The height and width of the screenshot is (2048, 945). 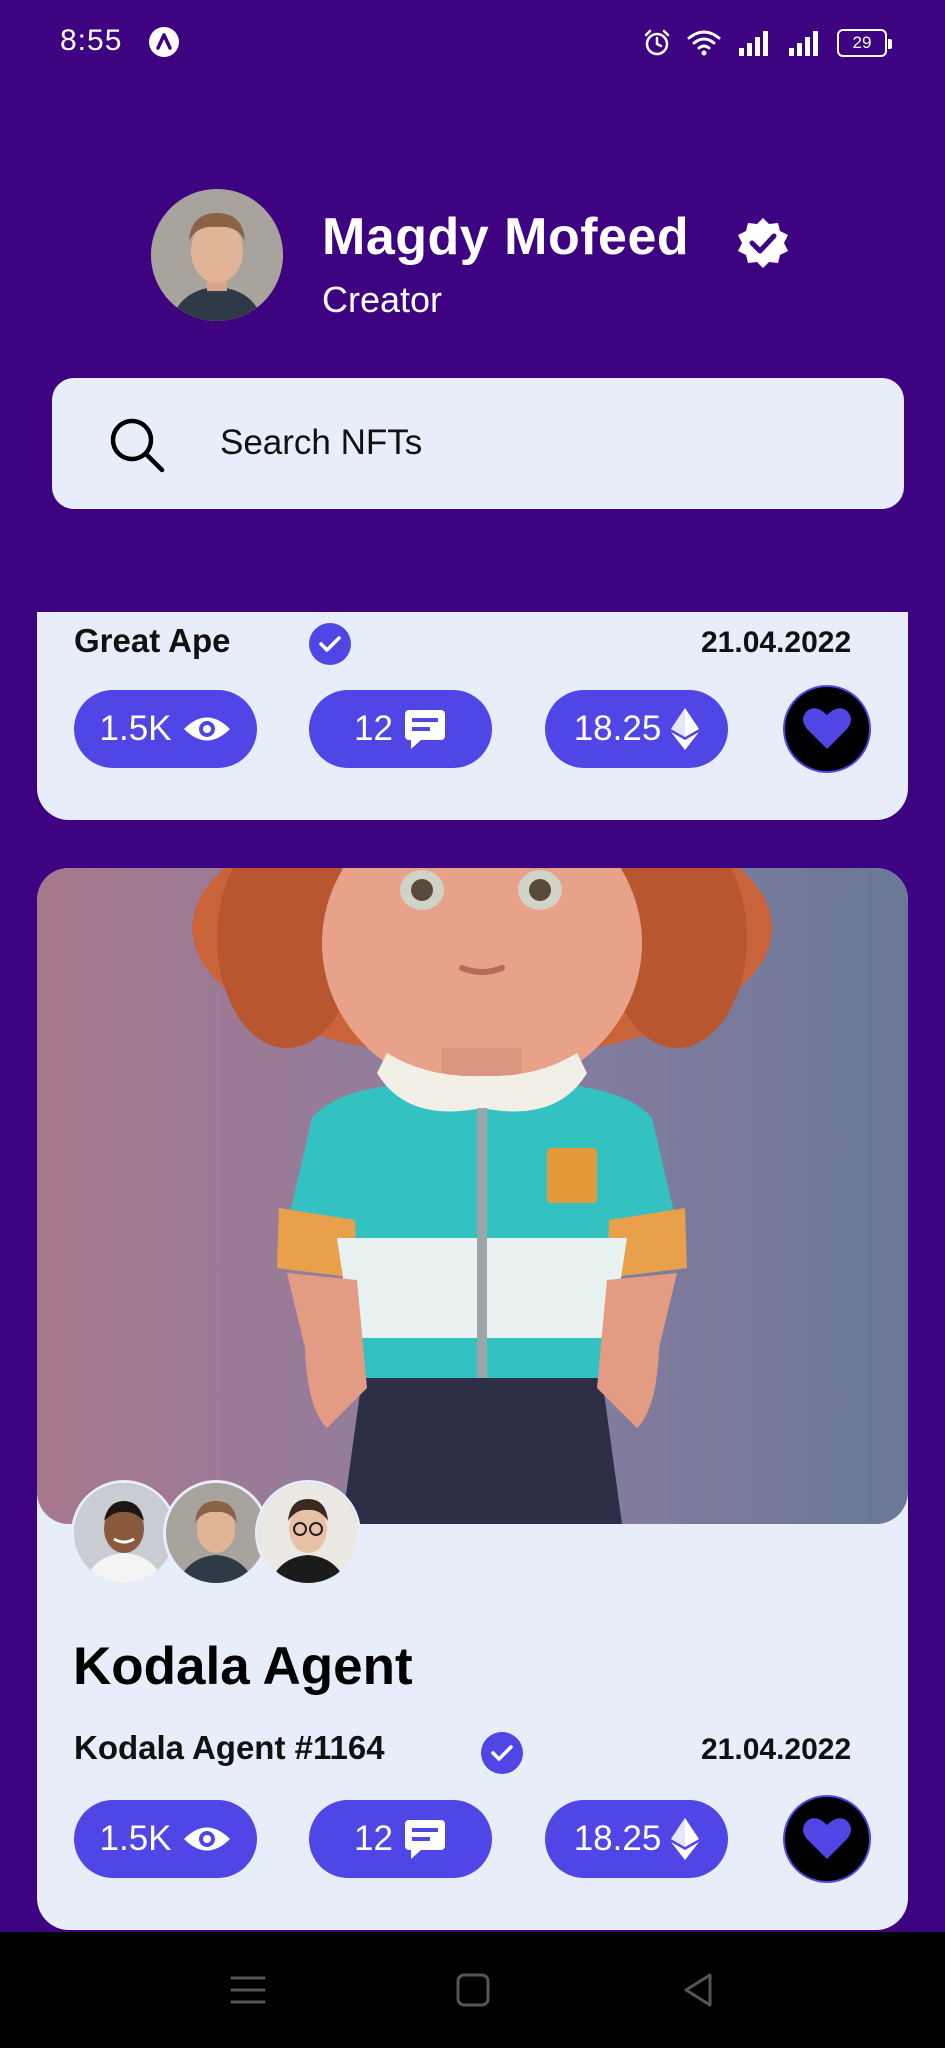 What do you see at coordinates (152, 640) in the screenshot?
I see `nft-subtitle: Great Ape` at bounding box center [152, 640].